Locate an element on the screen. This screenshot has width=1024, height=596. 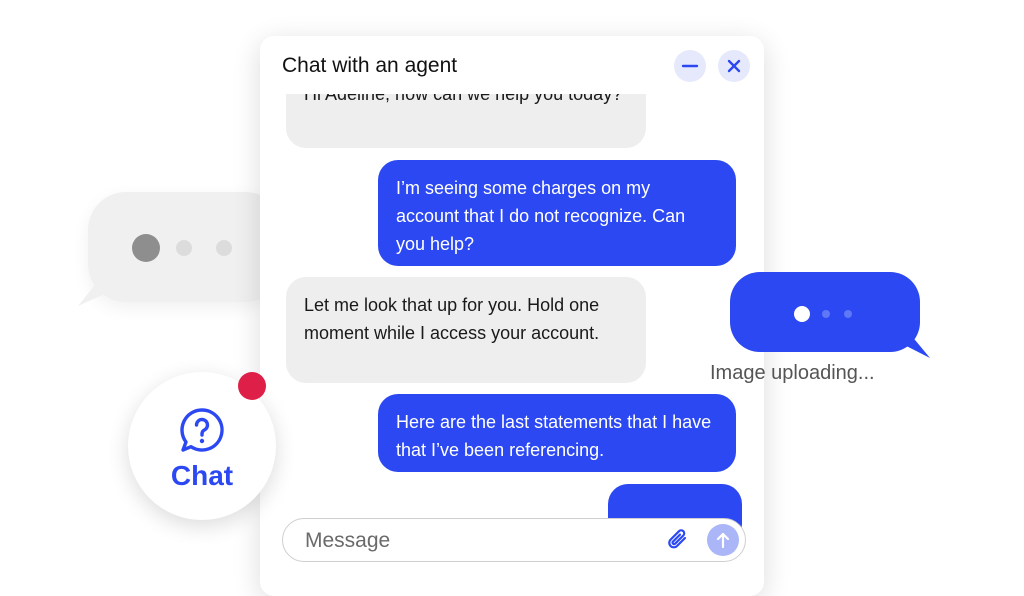
typing-indicator-grey is located at coordinates (180, 249).